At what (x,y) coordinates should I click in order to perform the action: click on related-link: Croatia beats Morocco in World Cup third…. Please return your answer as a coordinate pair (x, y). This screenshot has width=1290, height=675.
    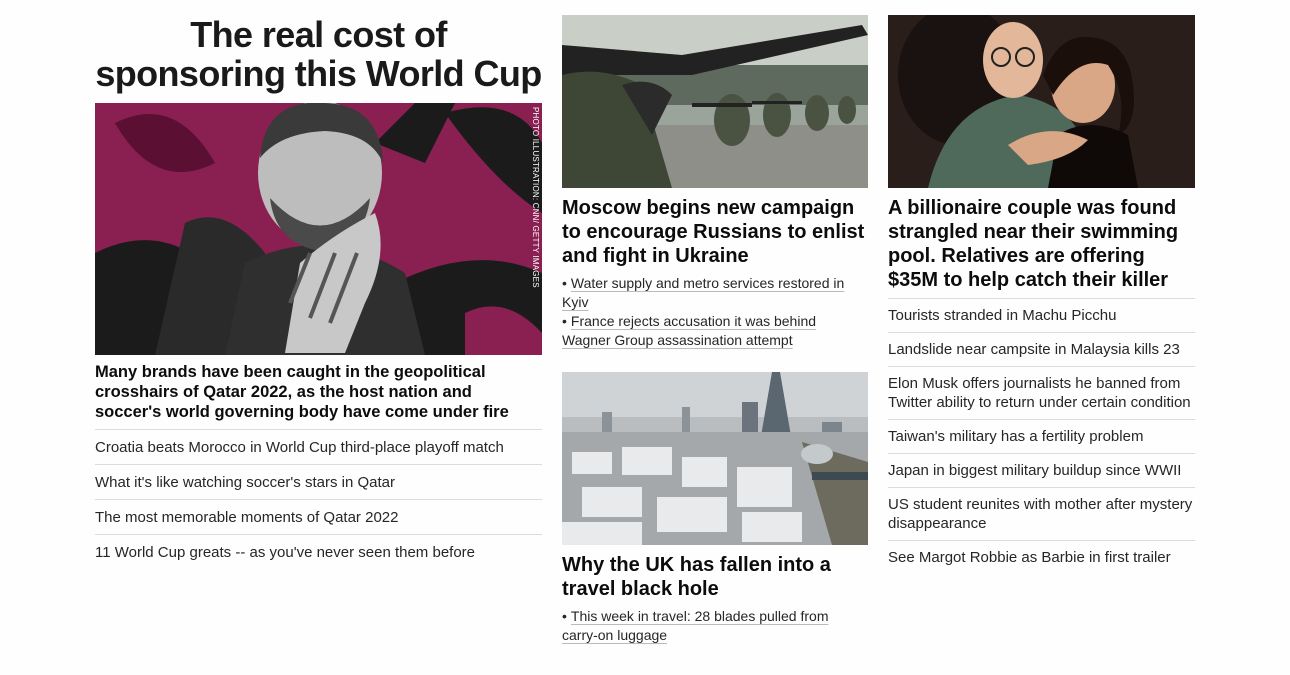
    Looking at the image, I should click on (299, 447).